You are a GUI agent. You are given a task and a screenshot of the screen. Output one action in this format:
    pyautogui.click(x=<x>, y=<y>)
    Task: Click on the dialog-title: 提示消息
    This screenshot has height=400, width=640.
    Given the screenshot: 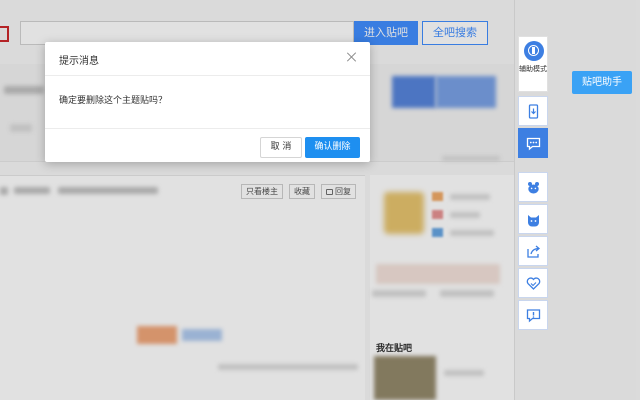 What is the action you would take?
    pyautogui.click(x=79, y=61)
    